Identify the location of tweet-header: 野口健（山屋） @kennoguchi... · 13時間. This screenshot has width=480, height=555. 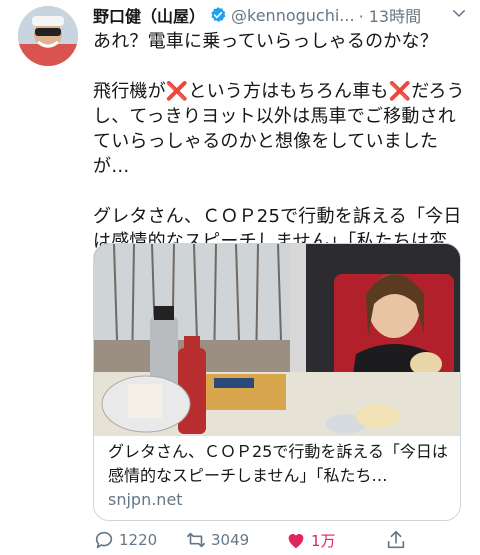
(281, 15).